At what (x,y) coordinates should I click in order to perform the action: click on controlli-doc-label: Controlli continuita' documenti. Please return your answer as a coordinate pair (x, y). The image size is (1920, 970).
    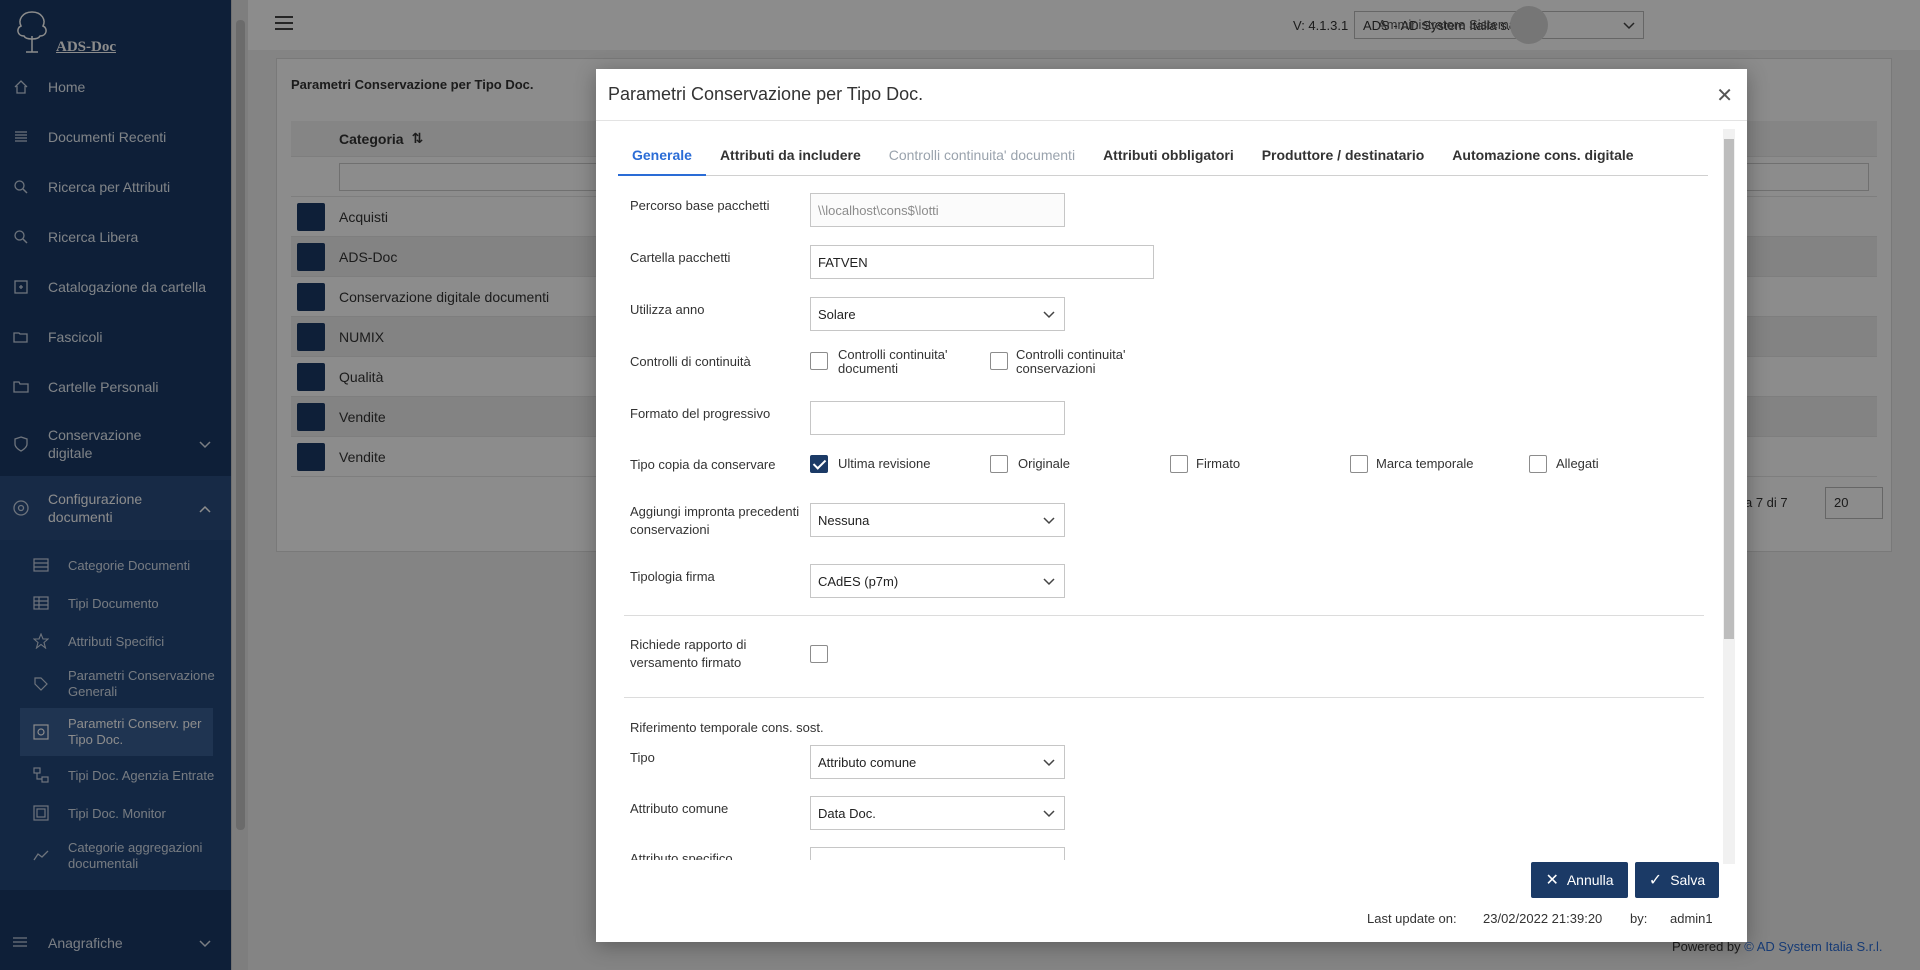
    Looking at the image, I should click on (893, 361).